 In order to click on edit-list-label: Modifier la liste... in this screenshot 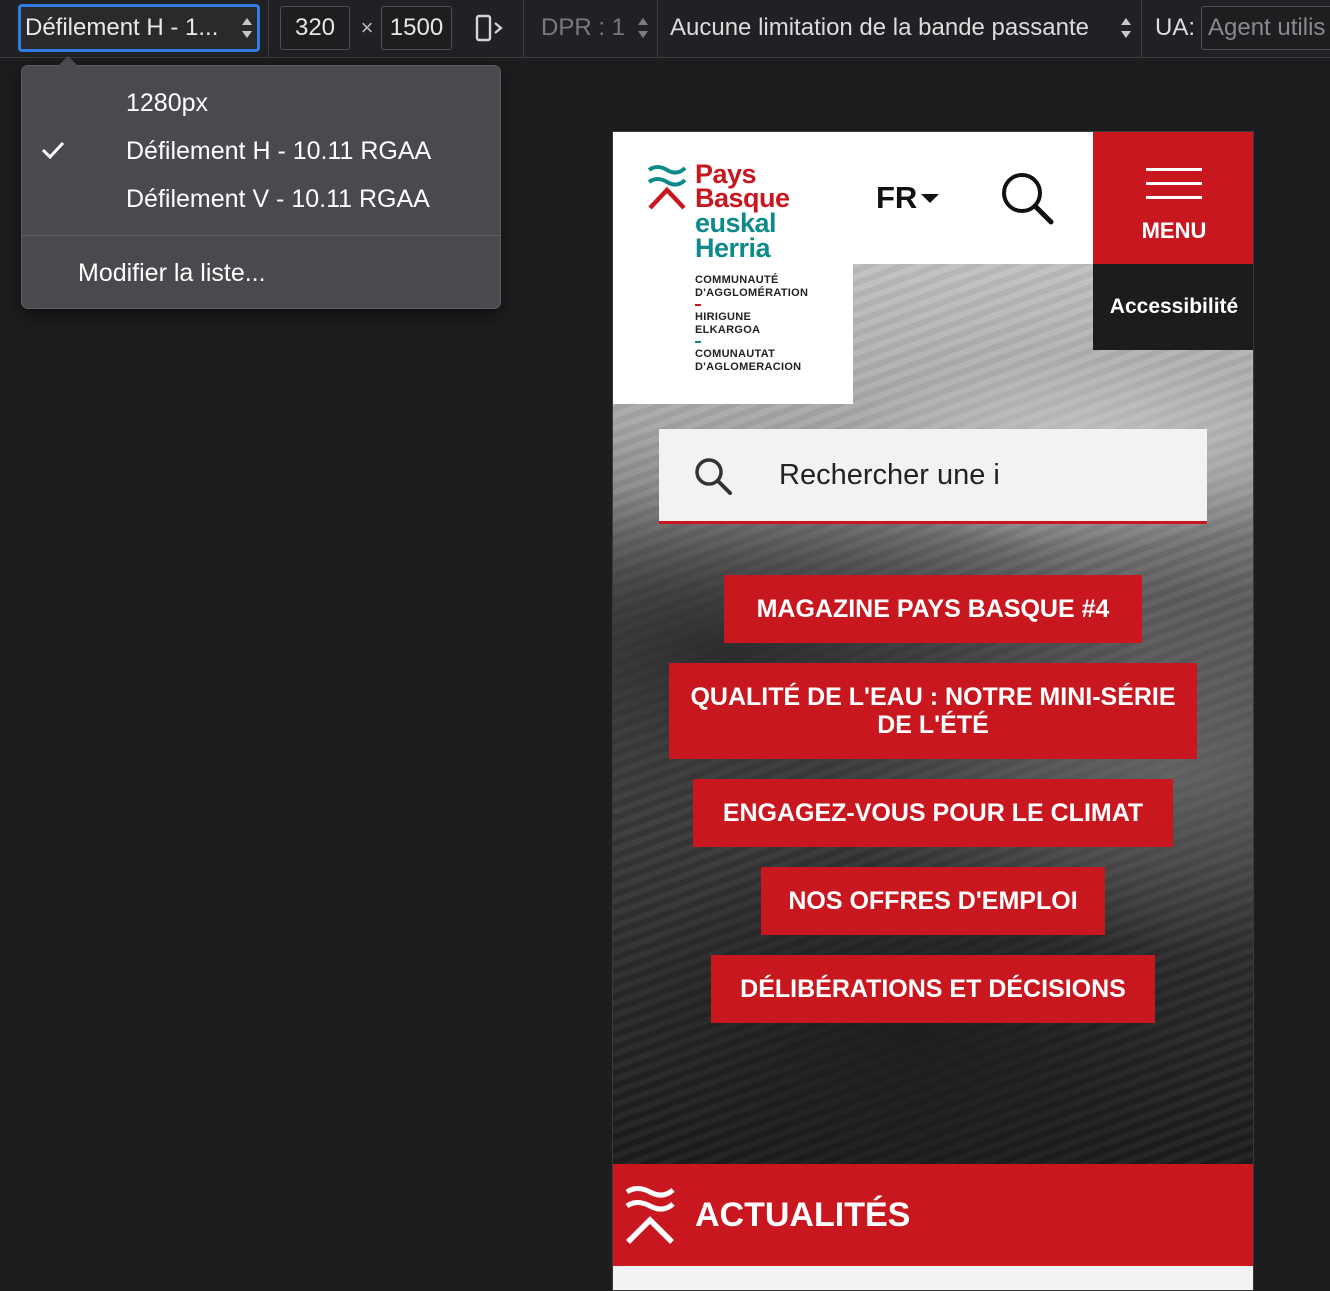, I will do `click(172, 272)`.